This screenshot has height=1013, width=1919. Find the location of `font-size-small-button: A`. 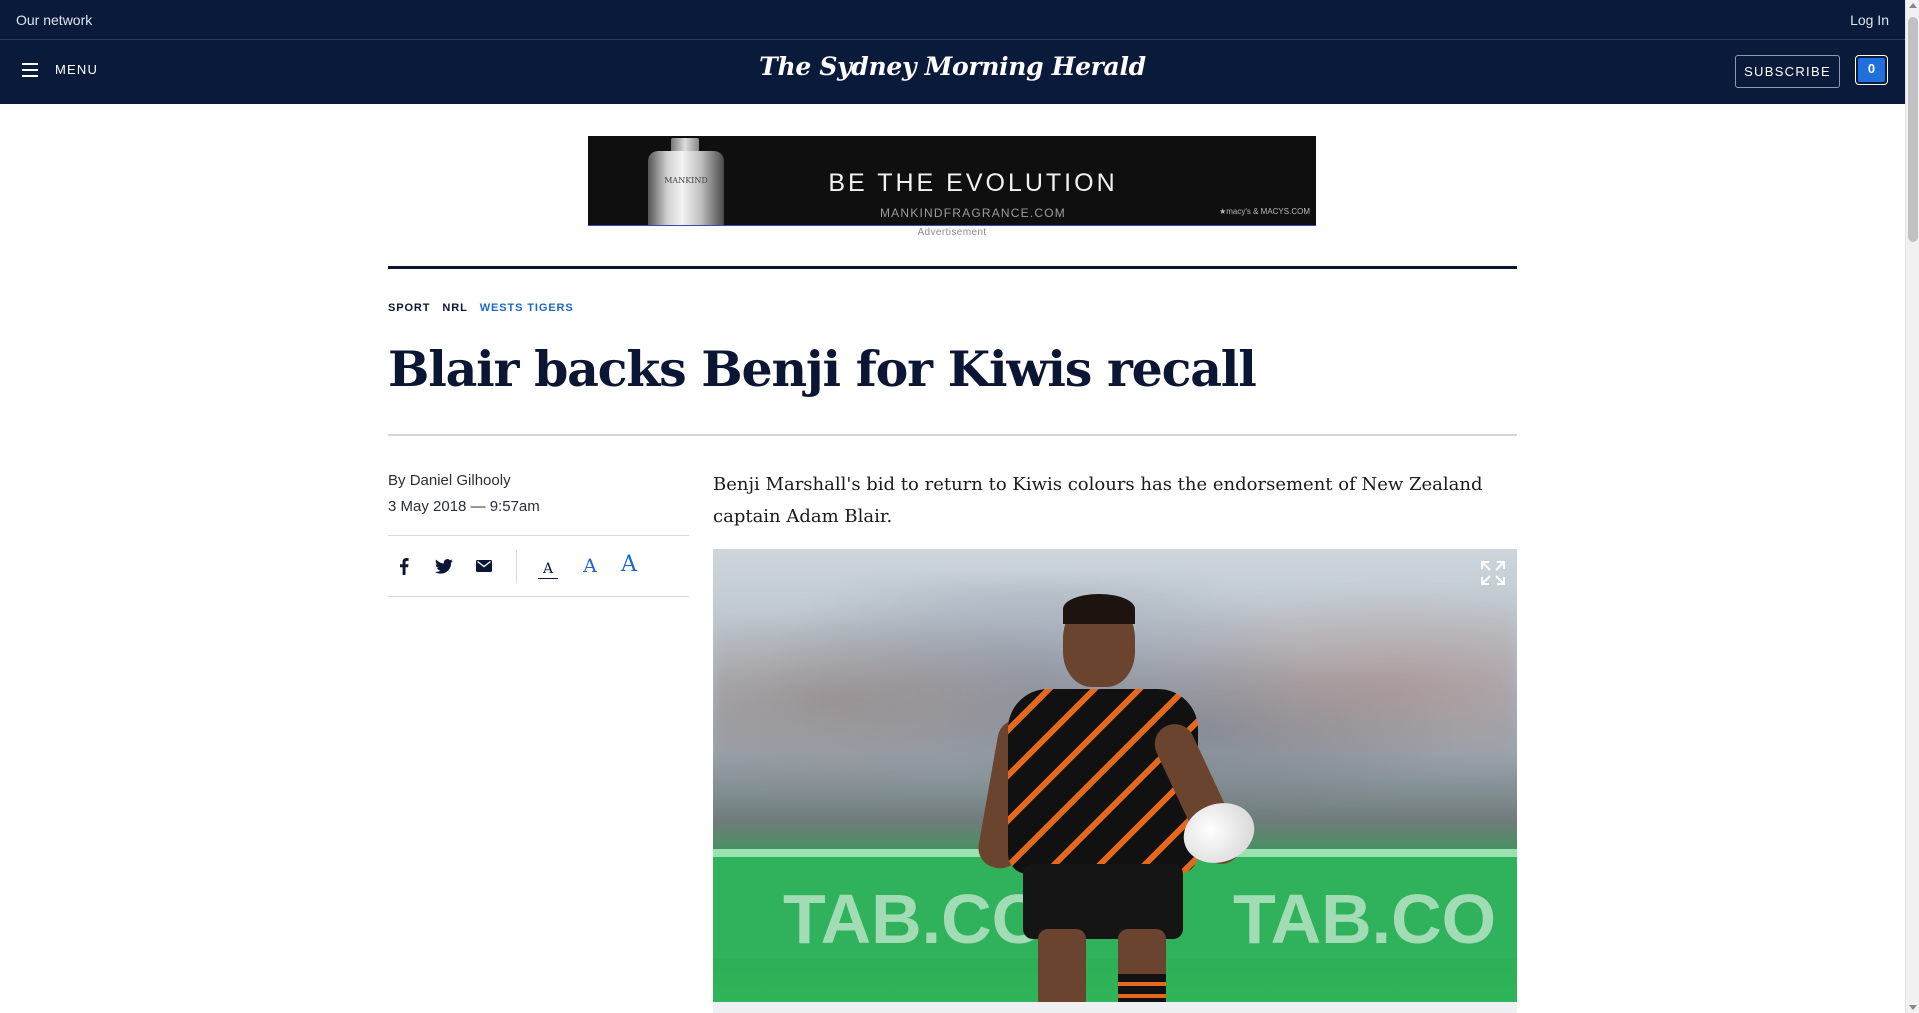

font-size-small-button: A is located at coordinates (548, 569).